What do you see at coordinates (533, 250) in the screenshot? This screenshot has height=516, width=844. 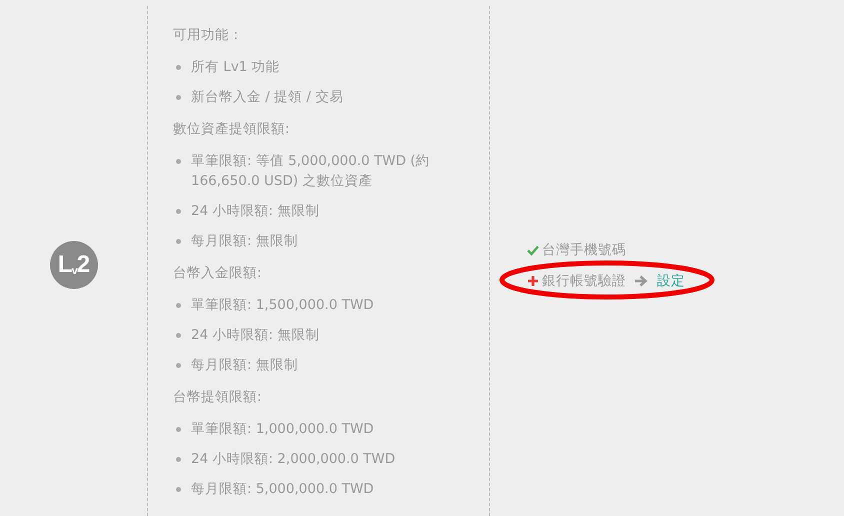 I see `check-icon` at bounding box center [533, 250].